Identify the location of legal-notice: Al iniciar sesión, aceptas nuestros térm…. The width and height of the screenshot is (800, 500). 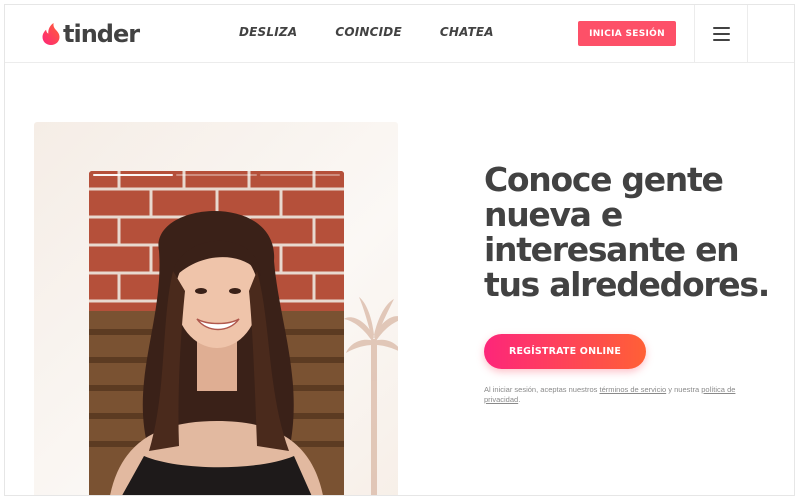
(614, 395).